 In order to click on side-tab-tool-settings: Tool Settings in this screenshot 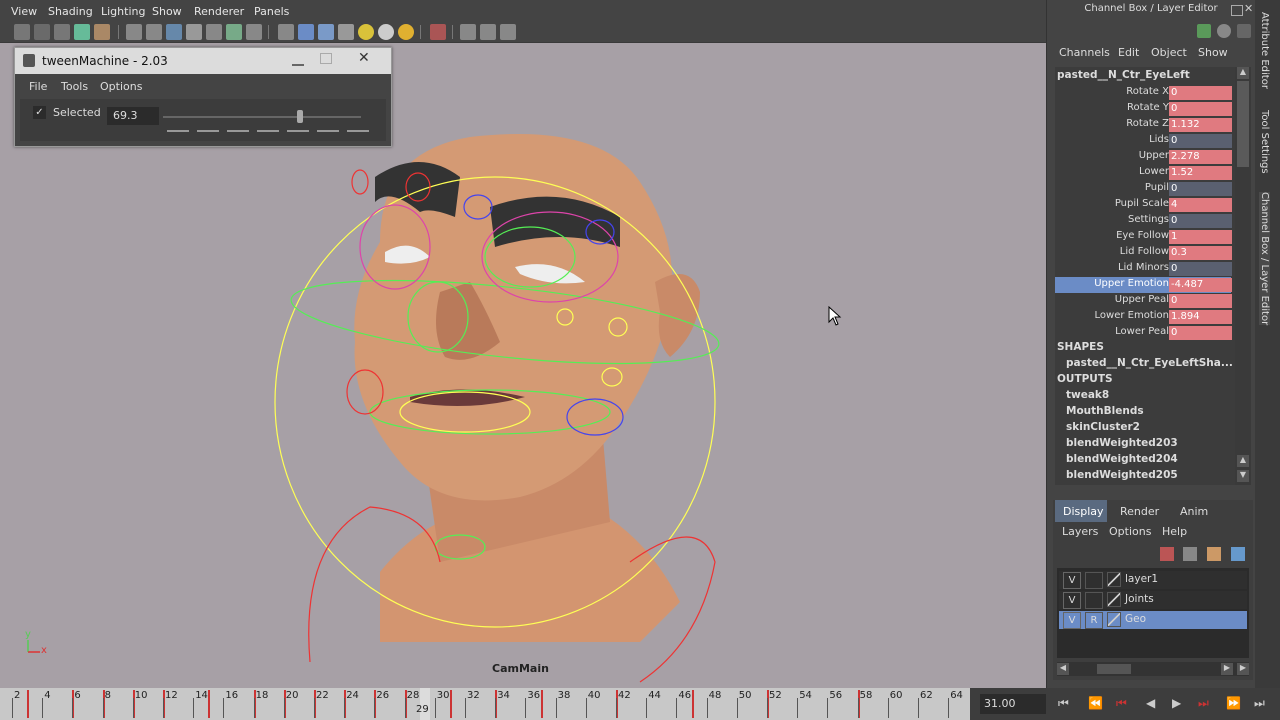, I will do `click(1264, 142)`.